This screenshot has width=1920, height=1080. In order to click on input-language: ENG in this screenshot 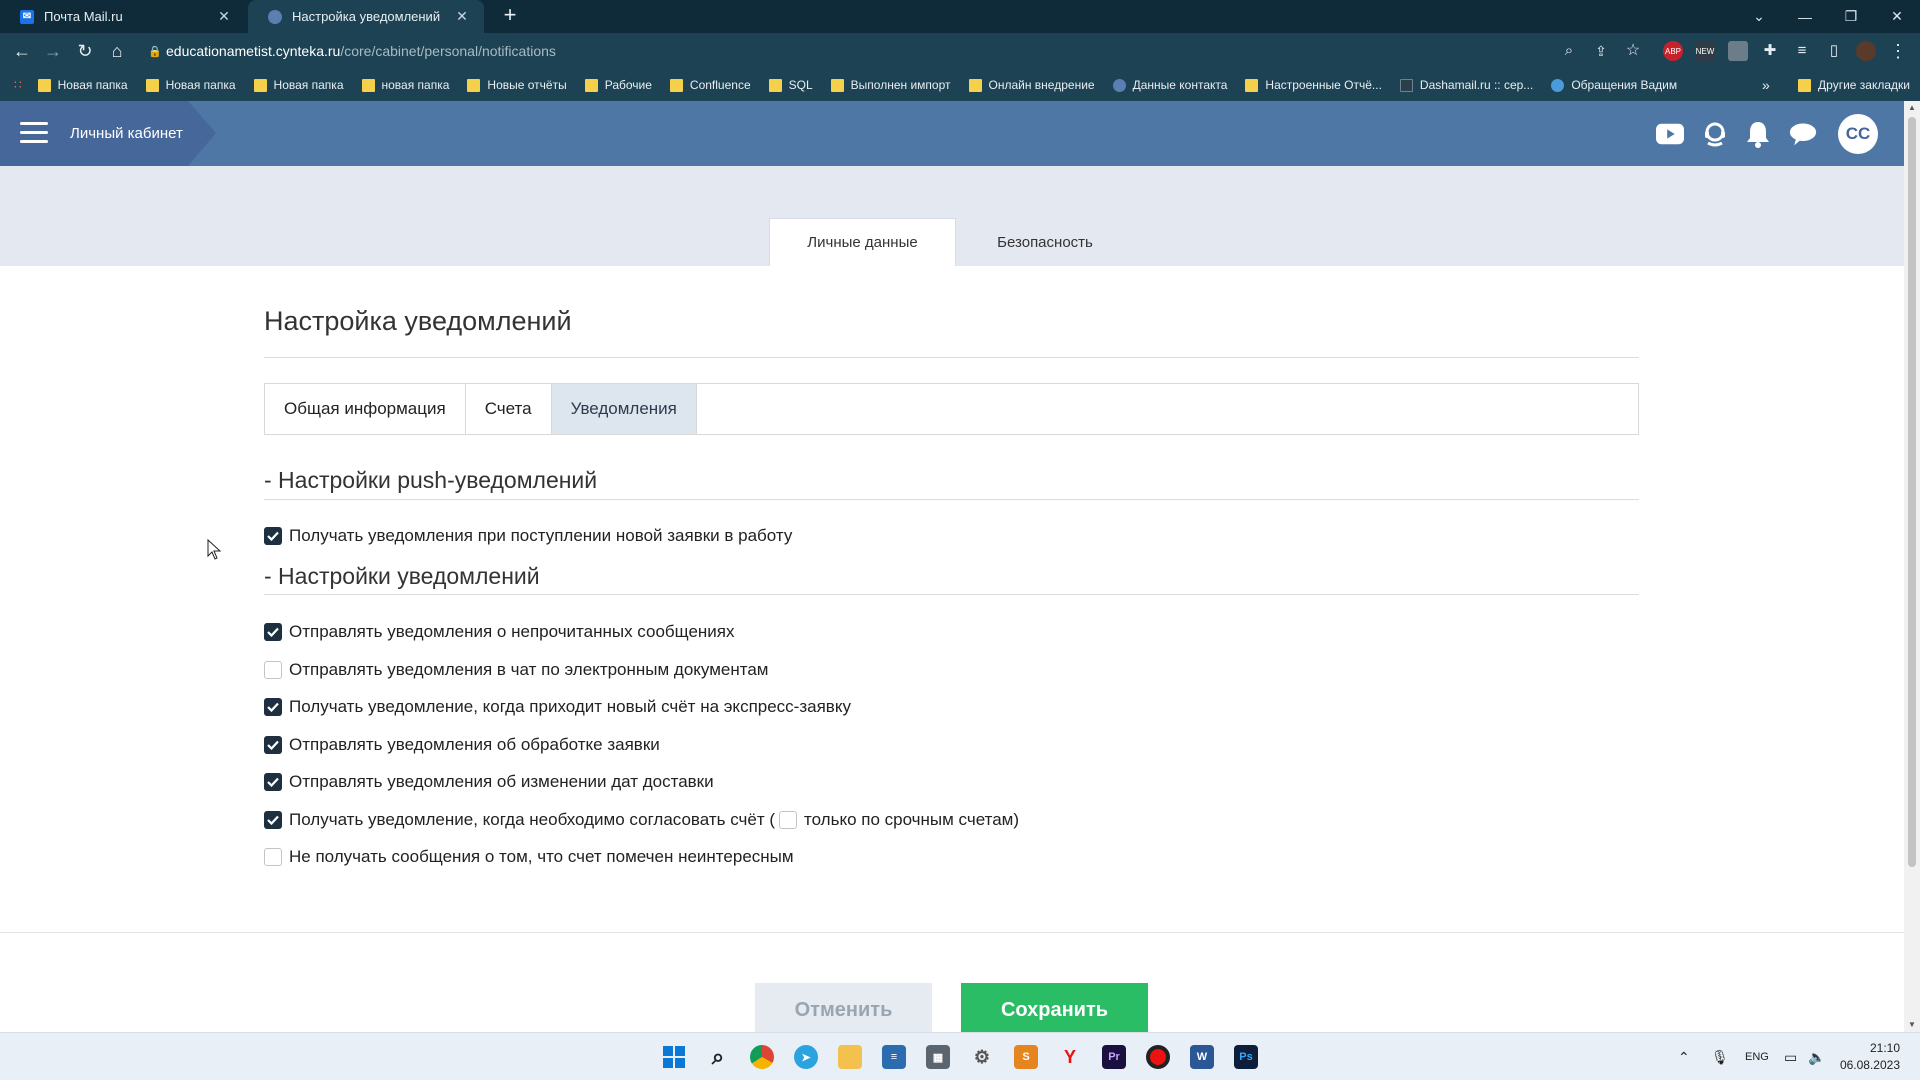, I will do `click(1757, 1056)`.